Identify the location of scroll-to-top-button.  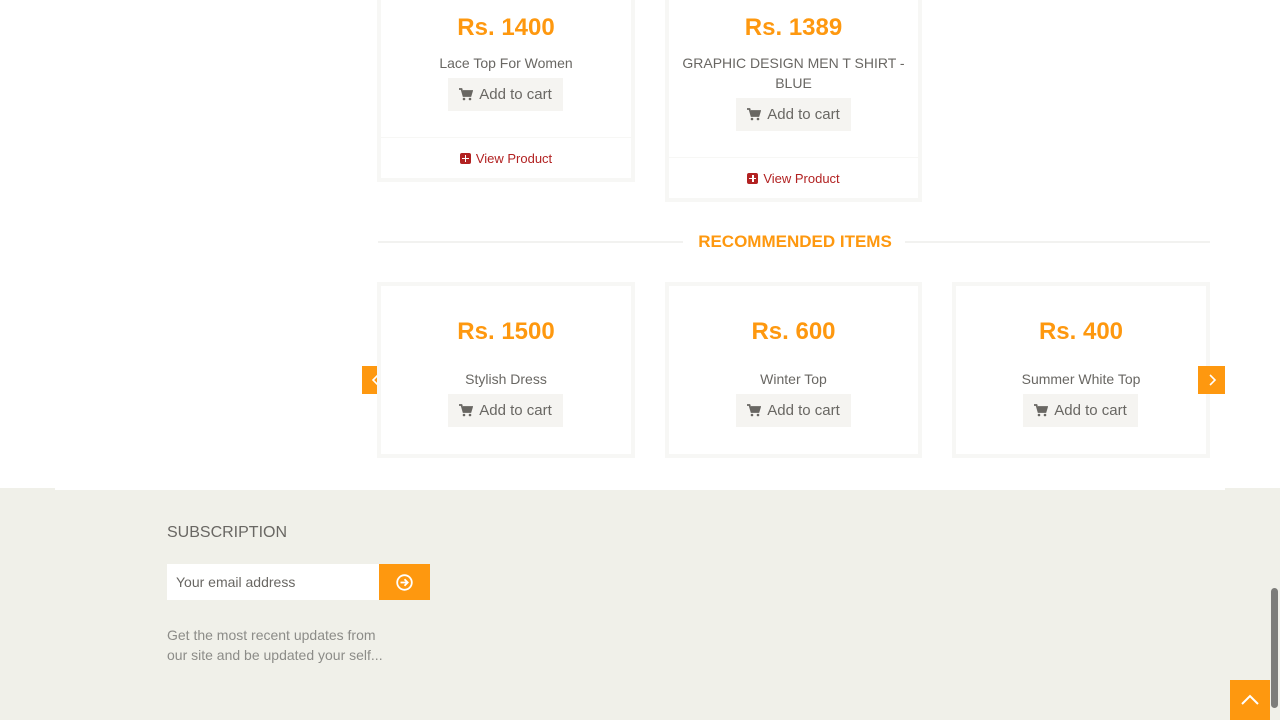
(1250, 700).